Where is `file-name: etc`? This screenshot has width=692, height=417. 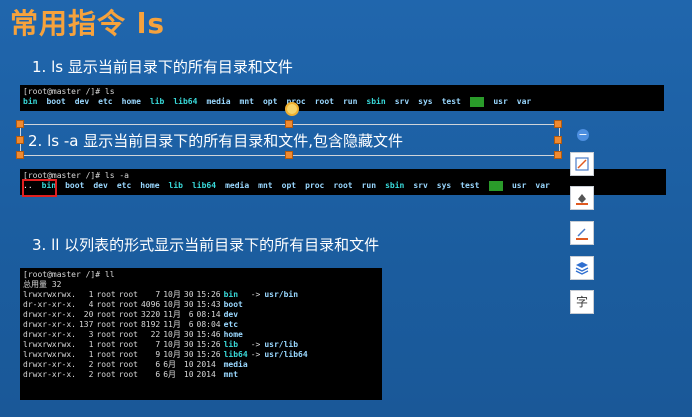
file-name: etc is located at coordinates (231, 324).